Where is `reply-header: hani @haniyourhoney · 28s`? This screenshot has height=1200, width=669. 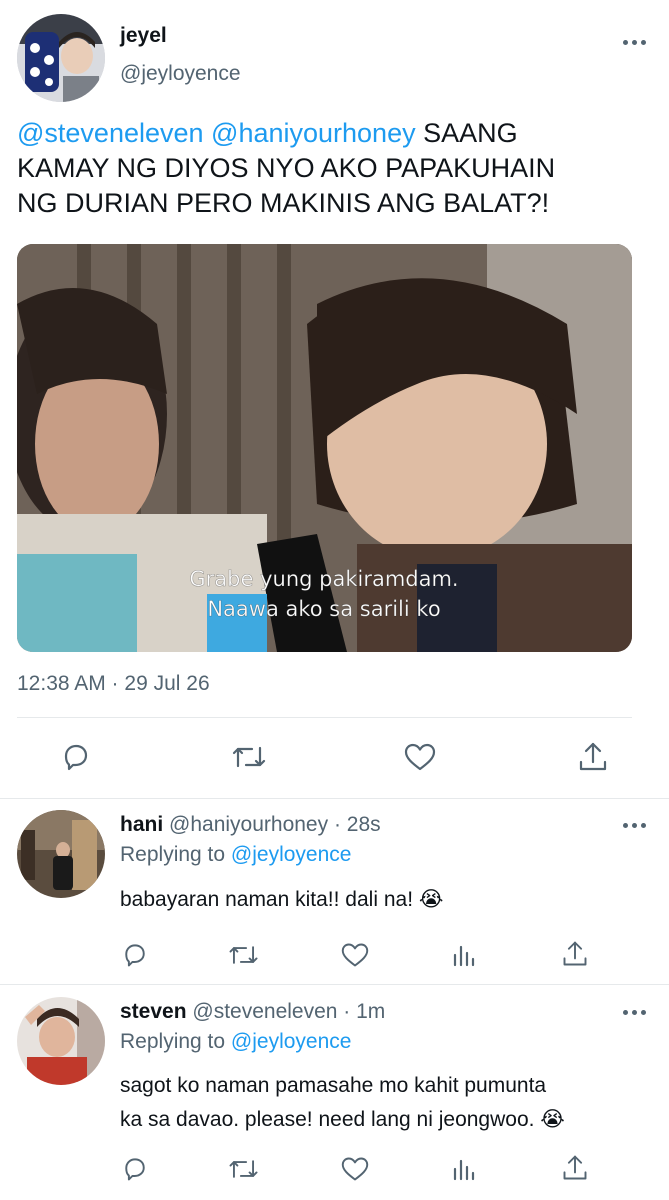 reply-header: hani @haniyourhoney · 28s is located at coordinates (250, 825).